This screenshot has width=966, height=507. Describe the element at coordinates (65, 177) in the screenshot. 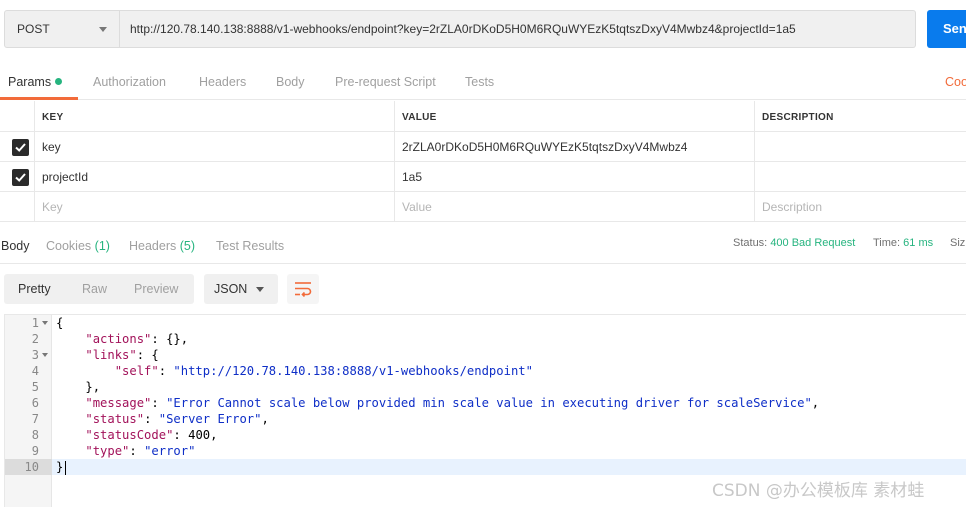

I see `param-key-cell: projectId` at that location.